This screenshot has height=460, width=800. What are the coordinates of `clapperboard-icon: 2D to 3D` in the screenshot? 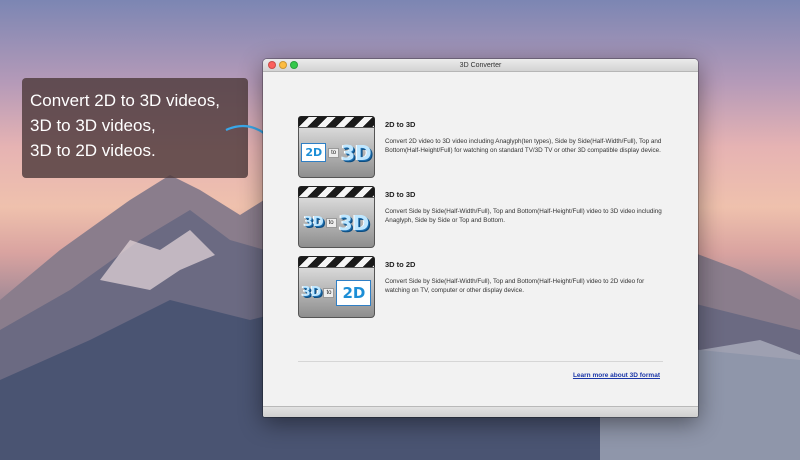 It's located at (336, 147).